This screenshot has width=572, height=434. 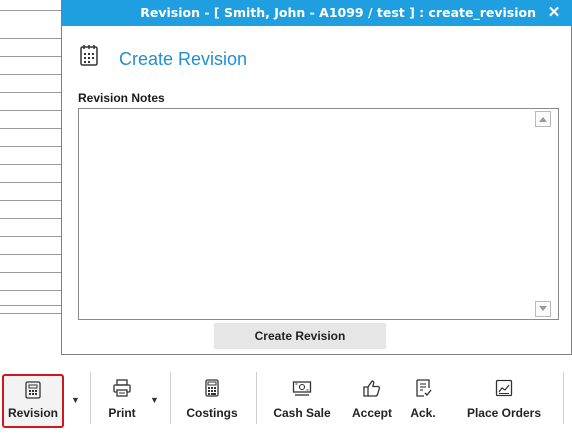 I want to click on toolbar-print-label: Print, so click(x=122, y=413).